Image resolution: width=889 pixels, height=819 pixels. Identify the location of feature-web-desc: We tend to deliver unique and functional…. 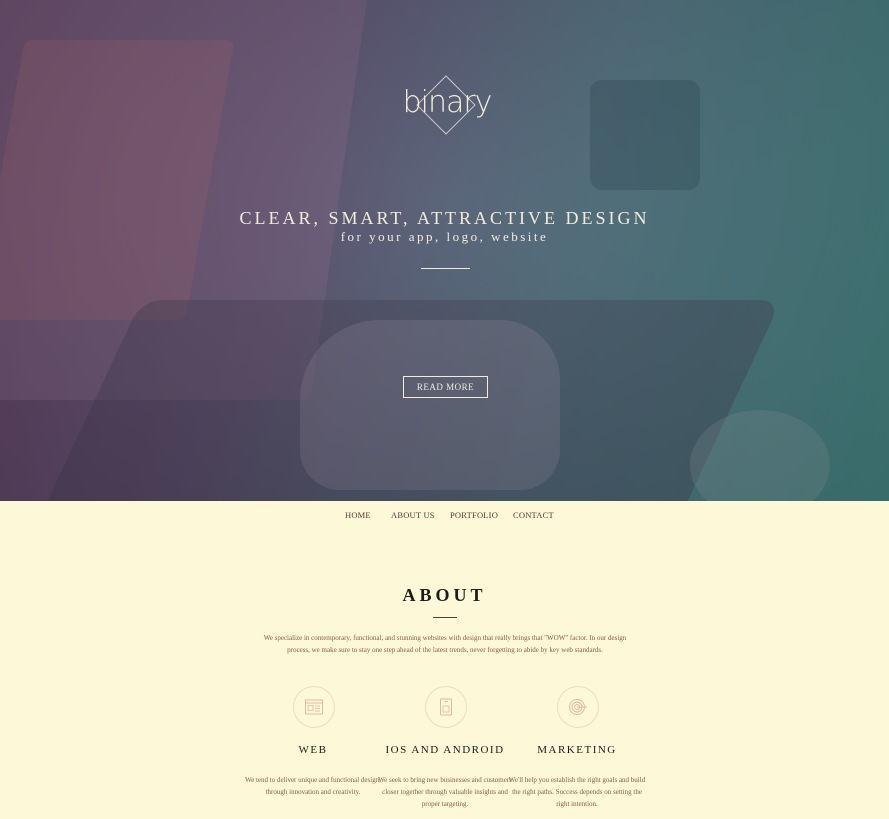
(313, 786).